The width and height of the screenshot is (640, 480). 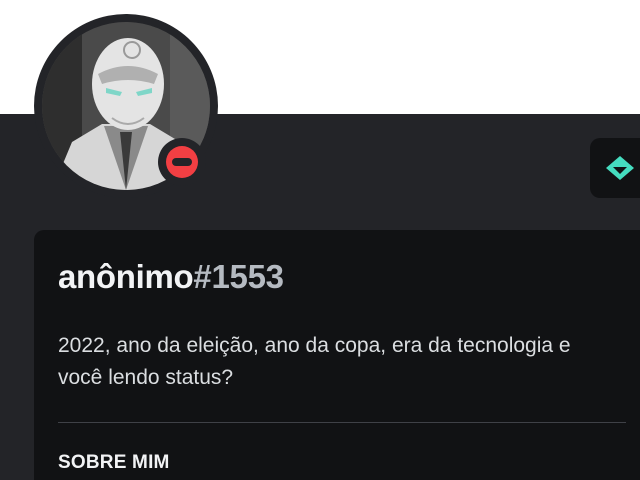 I want to click on do-not-disturb-status-icon, so click(x=182, y=162).